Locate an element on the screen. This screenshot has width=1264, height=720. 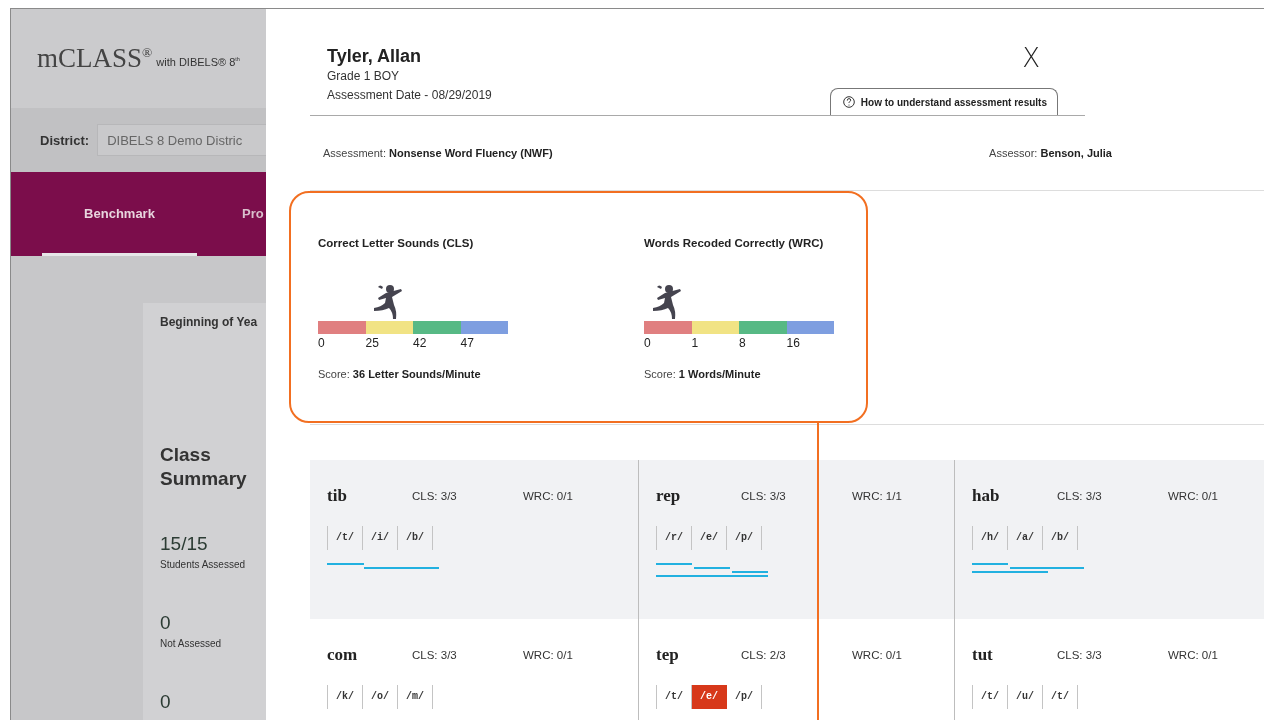
word-text: tep is located at coordinates (667, 655).